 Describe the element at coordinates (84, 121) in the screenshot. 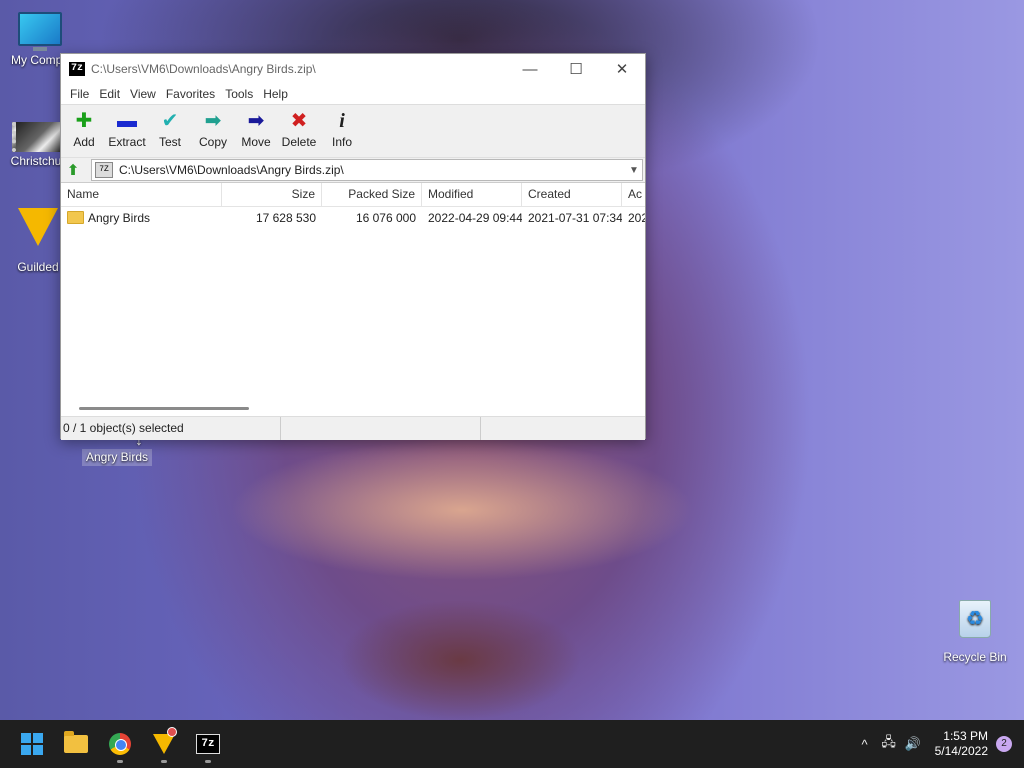

I see `add-icon: ✚` at that location.